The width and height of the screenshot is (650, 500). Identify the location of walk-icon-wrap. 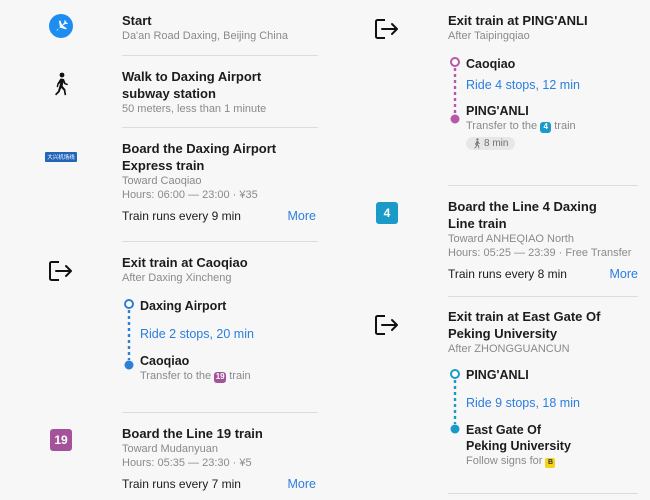
(61, 84).